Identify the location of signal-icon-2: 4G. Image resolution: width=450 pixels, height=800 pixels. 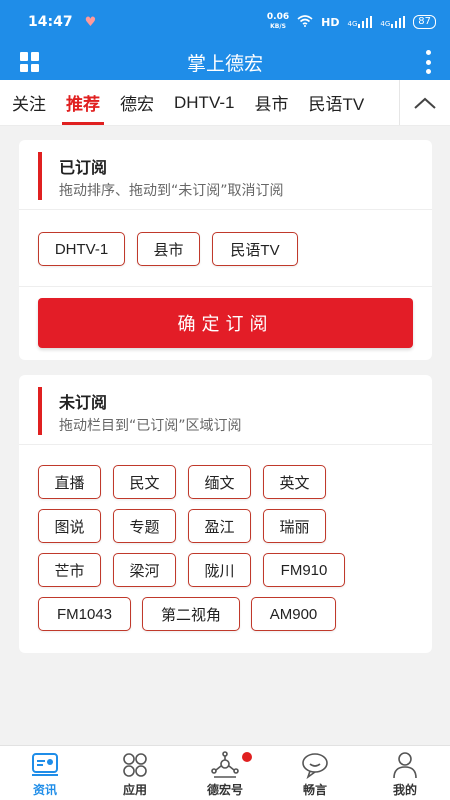
(393, 22).